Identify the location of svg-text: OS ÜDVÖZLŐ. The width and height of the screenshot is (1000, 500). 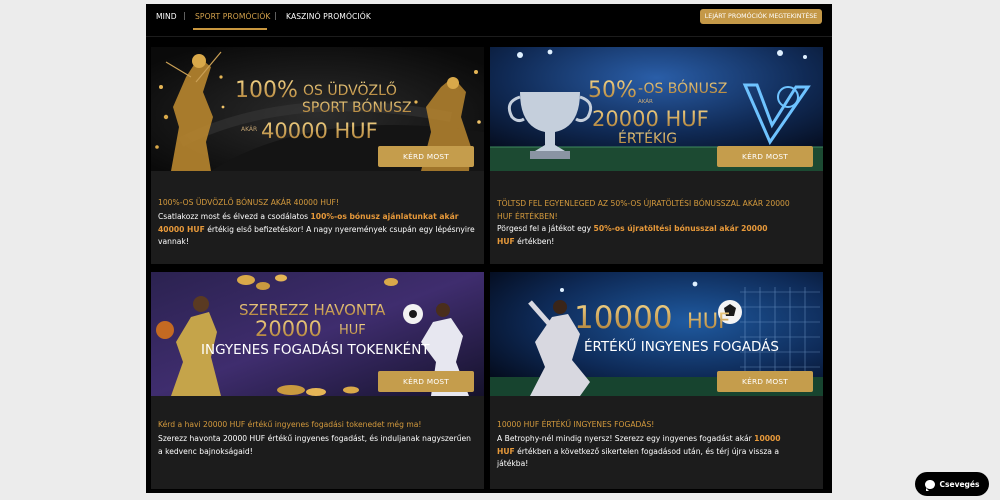
(350, 90).